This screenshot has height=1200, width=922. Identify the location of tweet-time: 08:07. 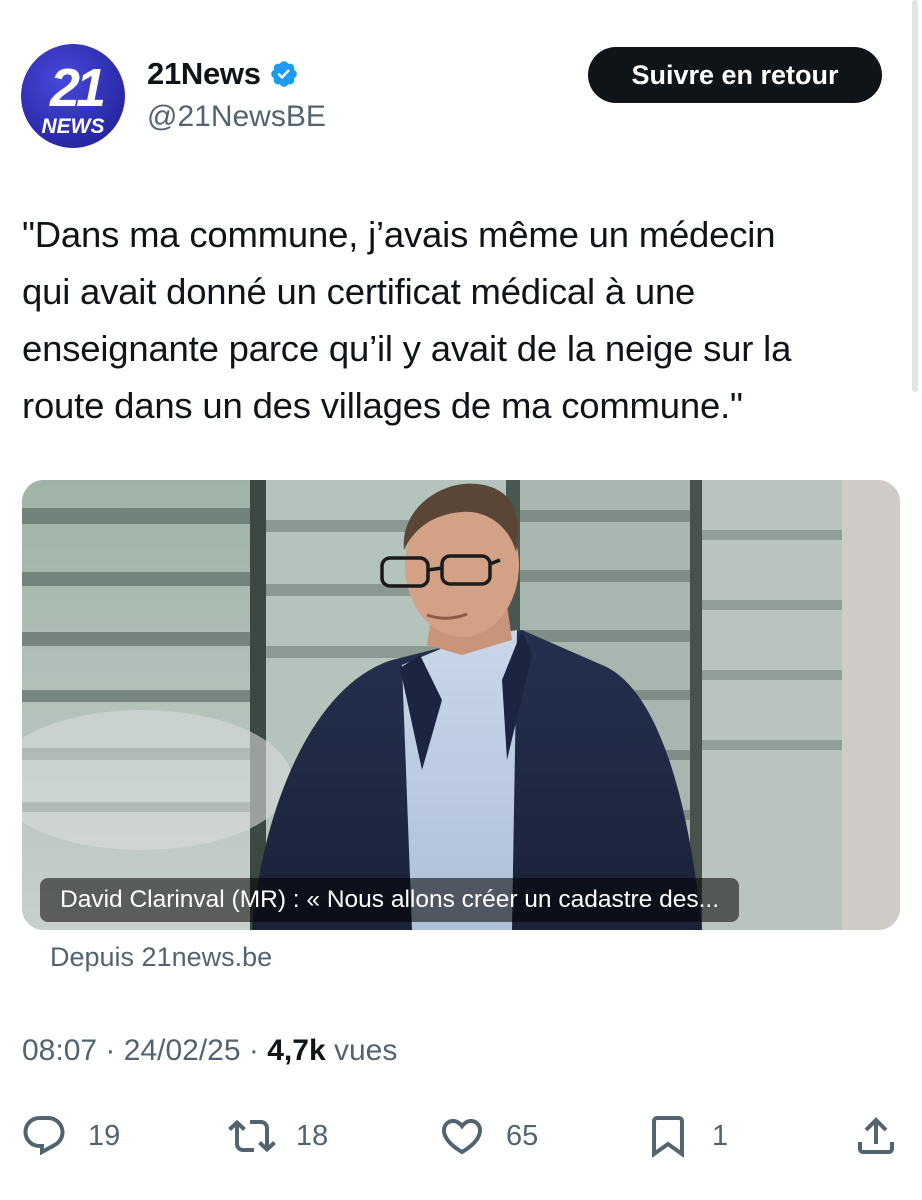
(59, 1050).